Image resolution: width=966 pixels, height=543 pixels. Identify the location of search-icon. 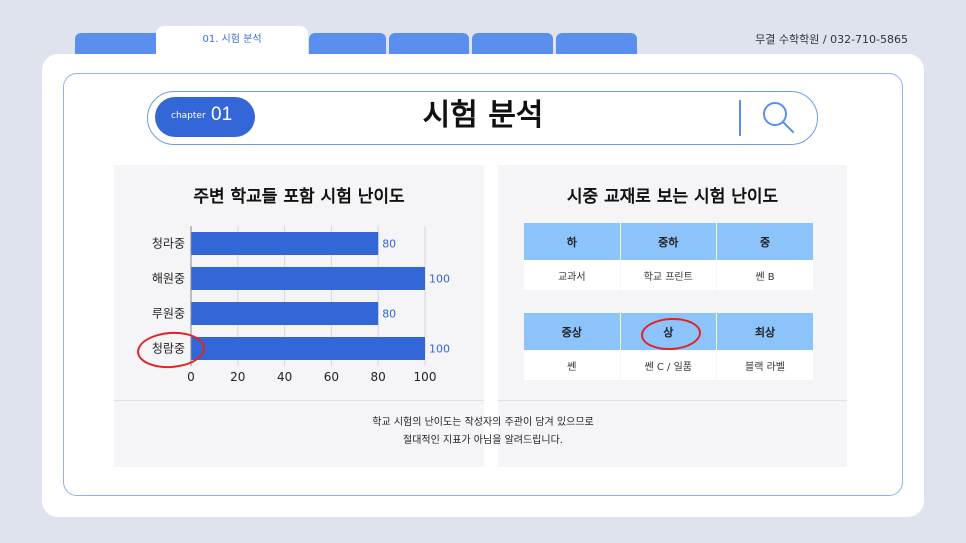
(778, 117).